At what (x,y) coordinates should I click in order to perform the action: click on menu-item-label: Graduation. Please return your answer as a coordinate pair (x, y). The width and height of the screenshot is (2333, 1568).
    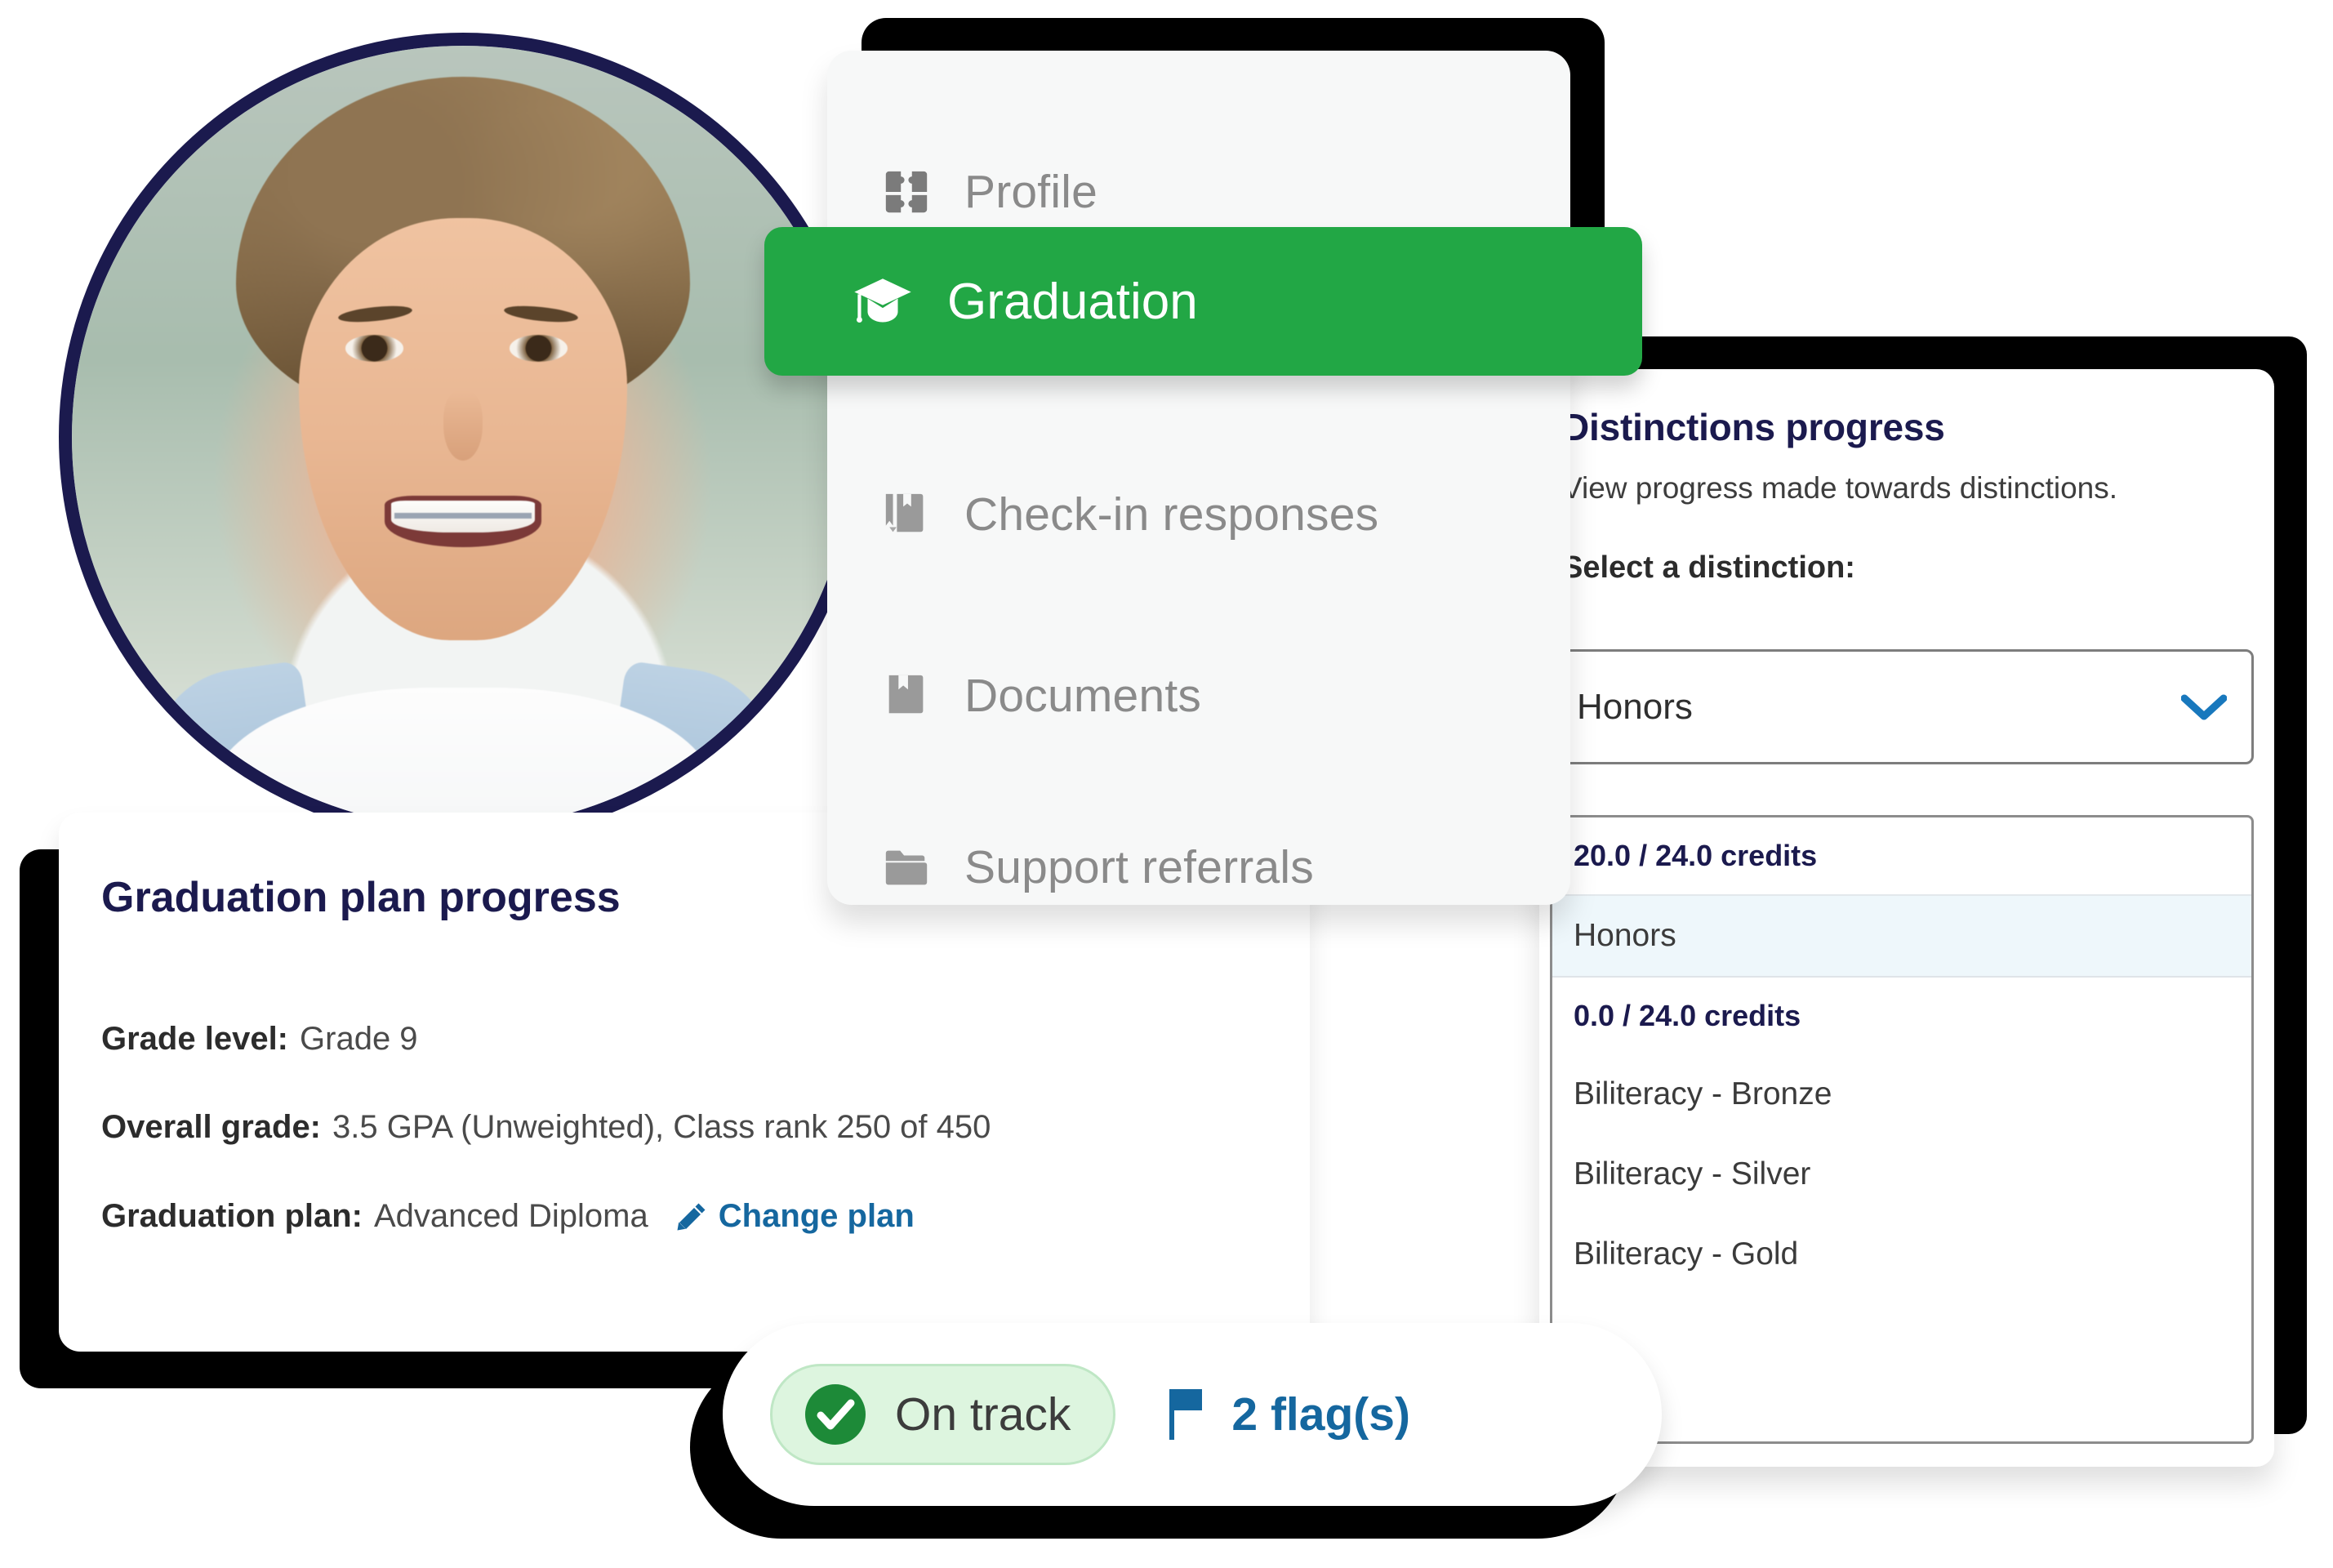
    Looking at the image, I should click on (1072, 301).